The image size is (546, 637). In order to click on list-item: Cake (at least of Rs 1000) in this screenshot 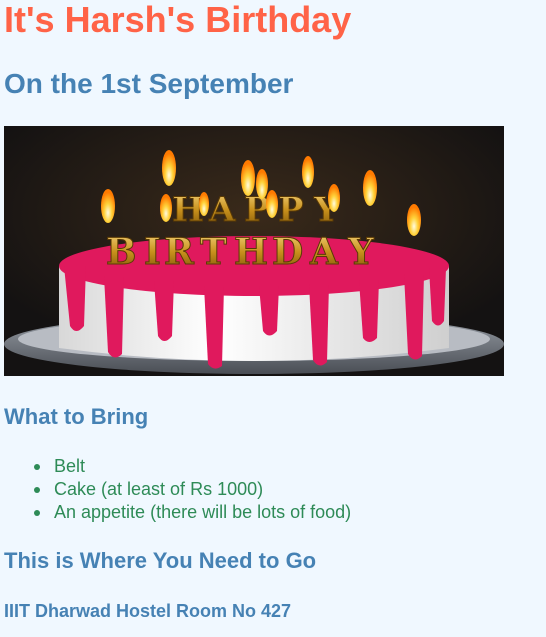, I will do `click(192, 489)`.